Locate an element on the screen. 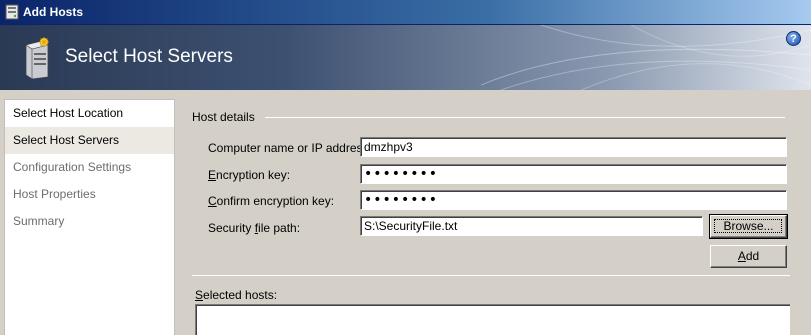 This screenshot has width=811, height=335. add-button-label: dd is located at coordinates (752, 256).